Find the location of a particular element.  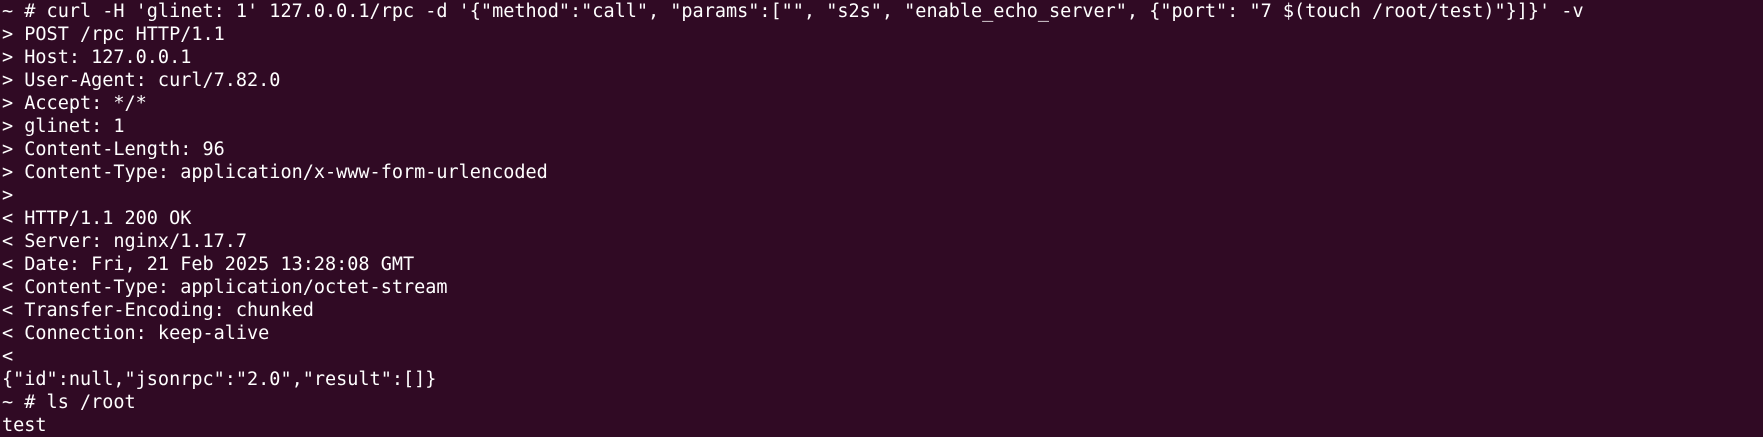

response-status-line: < HTTP/1.1 200 OK is located at coordinates (97, 218).